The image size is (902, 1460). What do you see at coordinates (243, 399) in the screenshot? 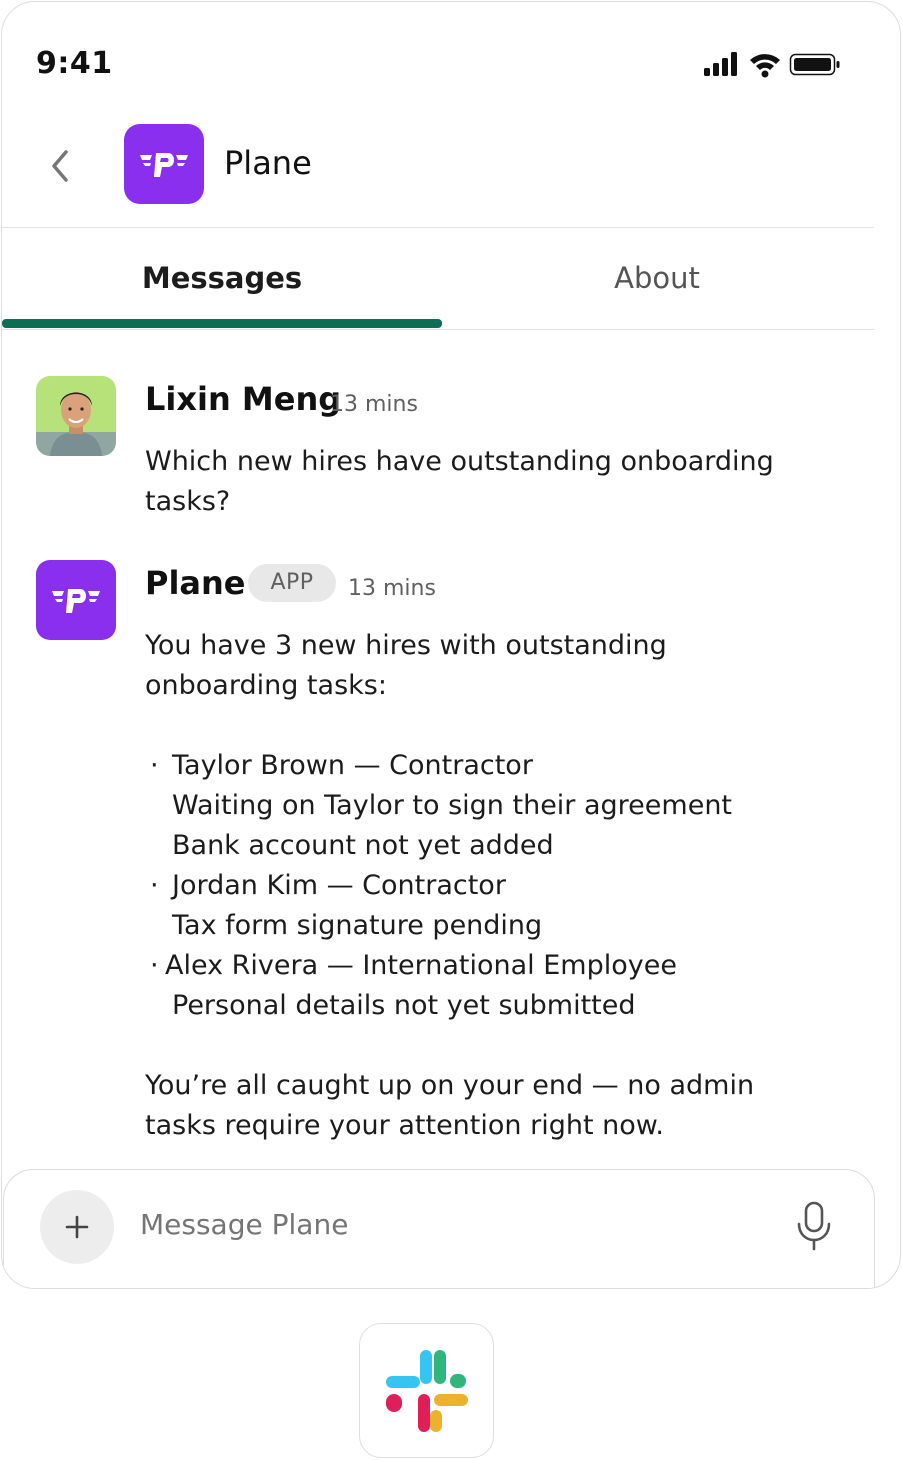
I see `sender-name: Lixin Meng` at bounding box center [243, 399].